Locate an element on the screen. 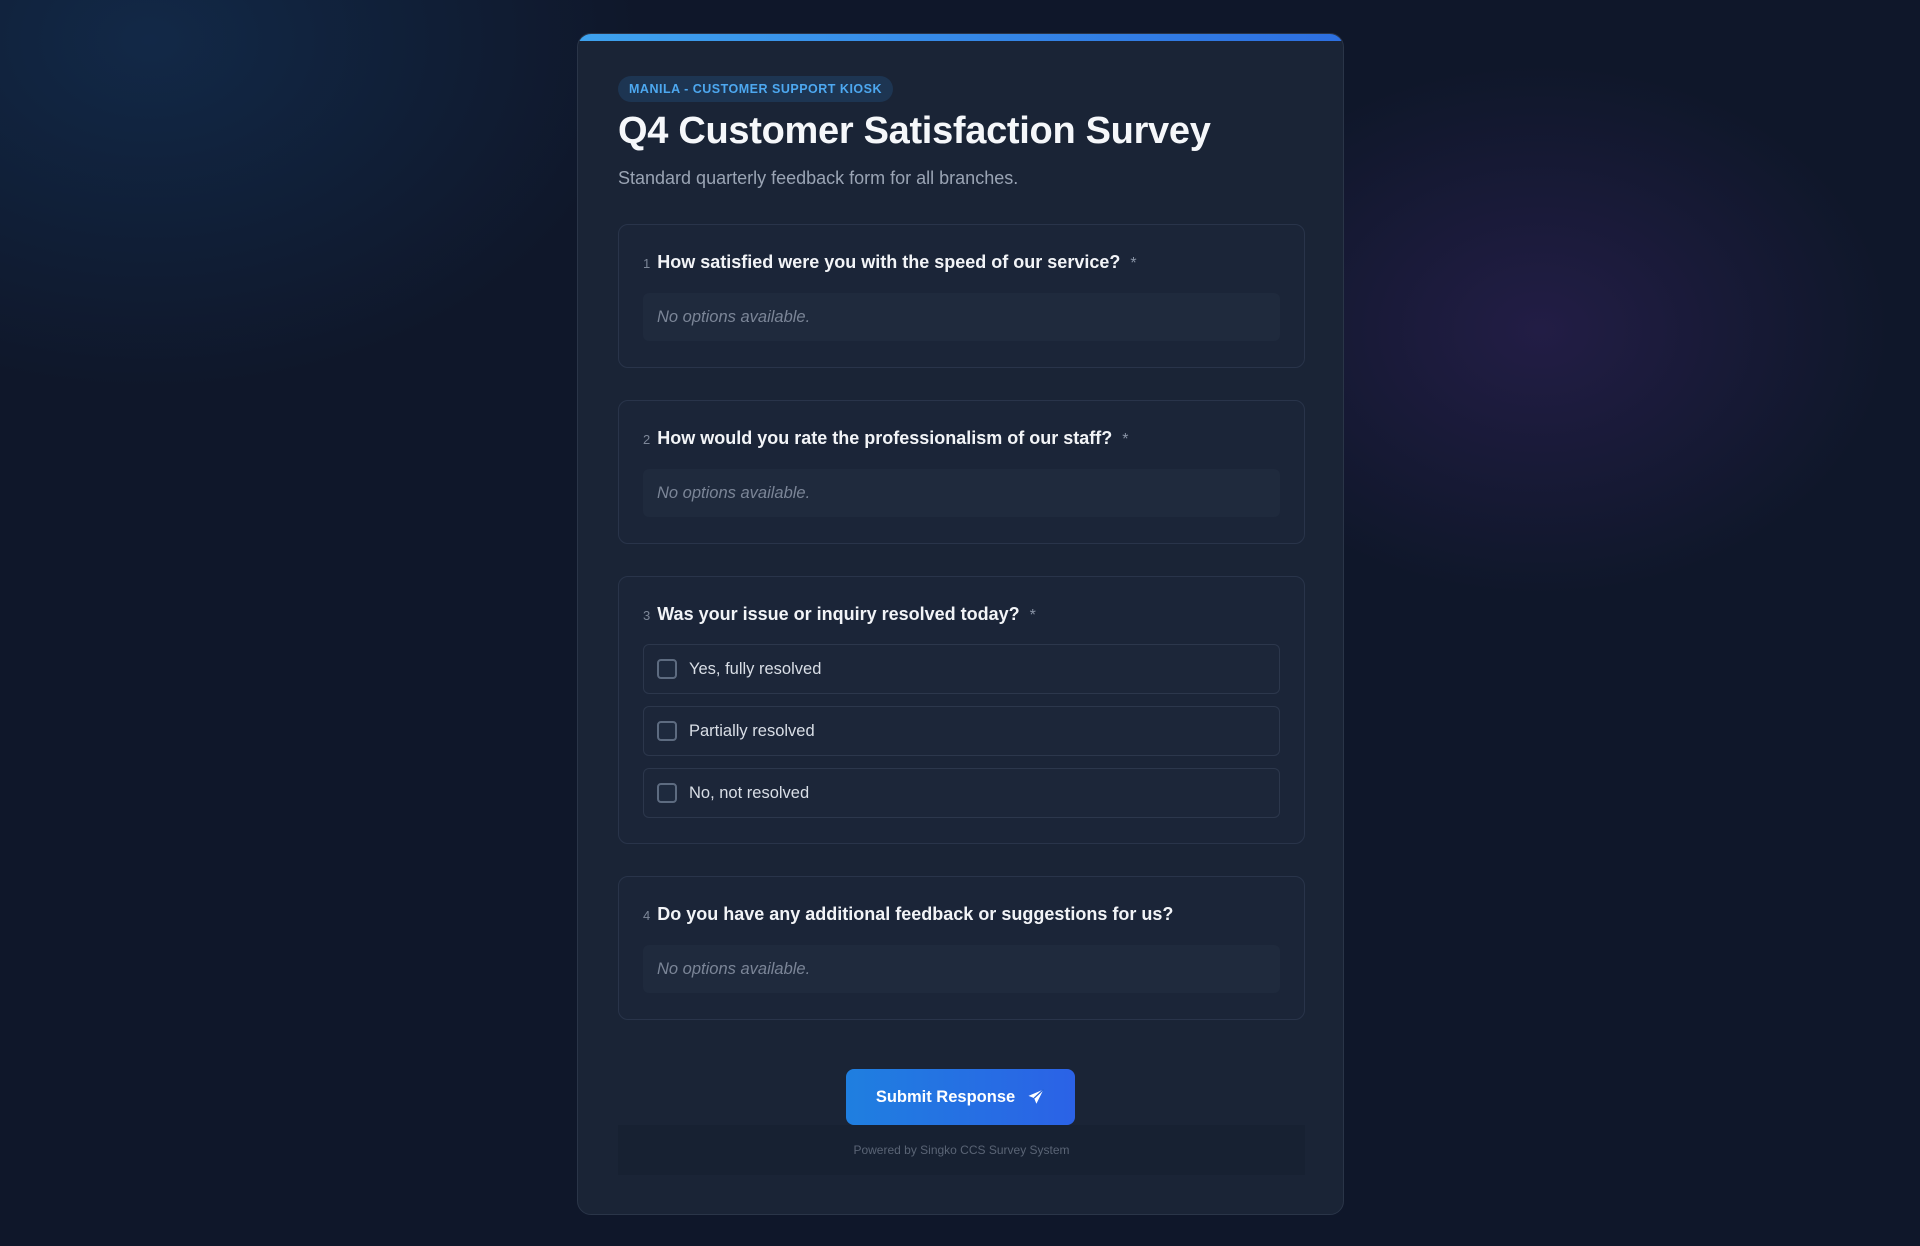  question-number: 4 is located at coordinates (647, 915).